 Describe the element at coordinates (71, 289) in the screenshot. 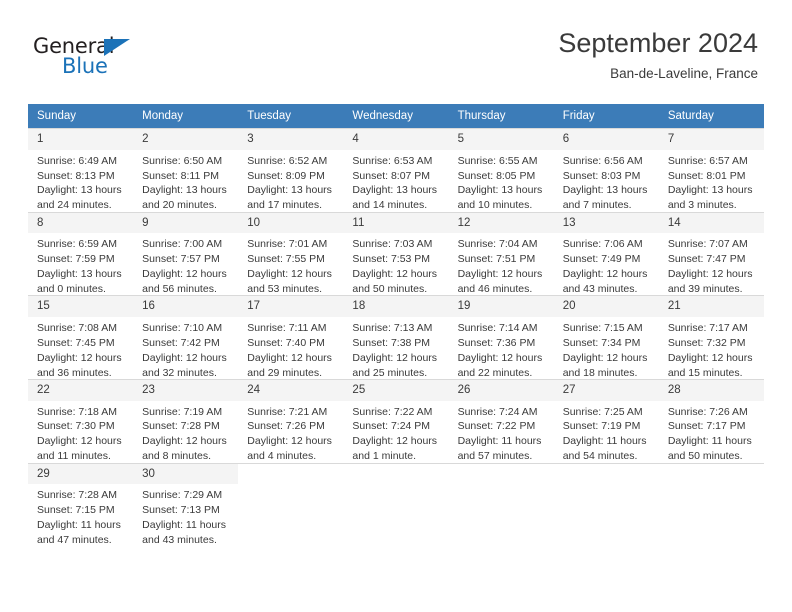

I see `daylight-text-line2: and 0 minutes.` at that location.